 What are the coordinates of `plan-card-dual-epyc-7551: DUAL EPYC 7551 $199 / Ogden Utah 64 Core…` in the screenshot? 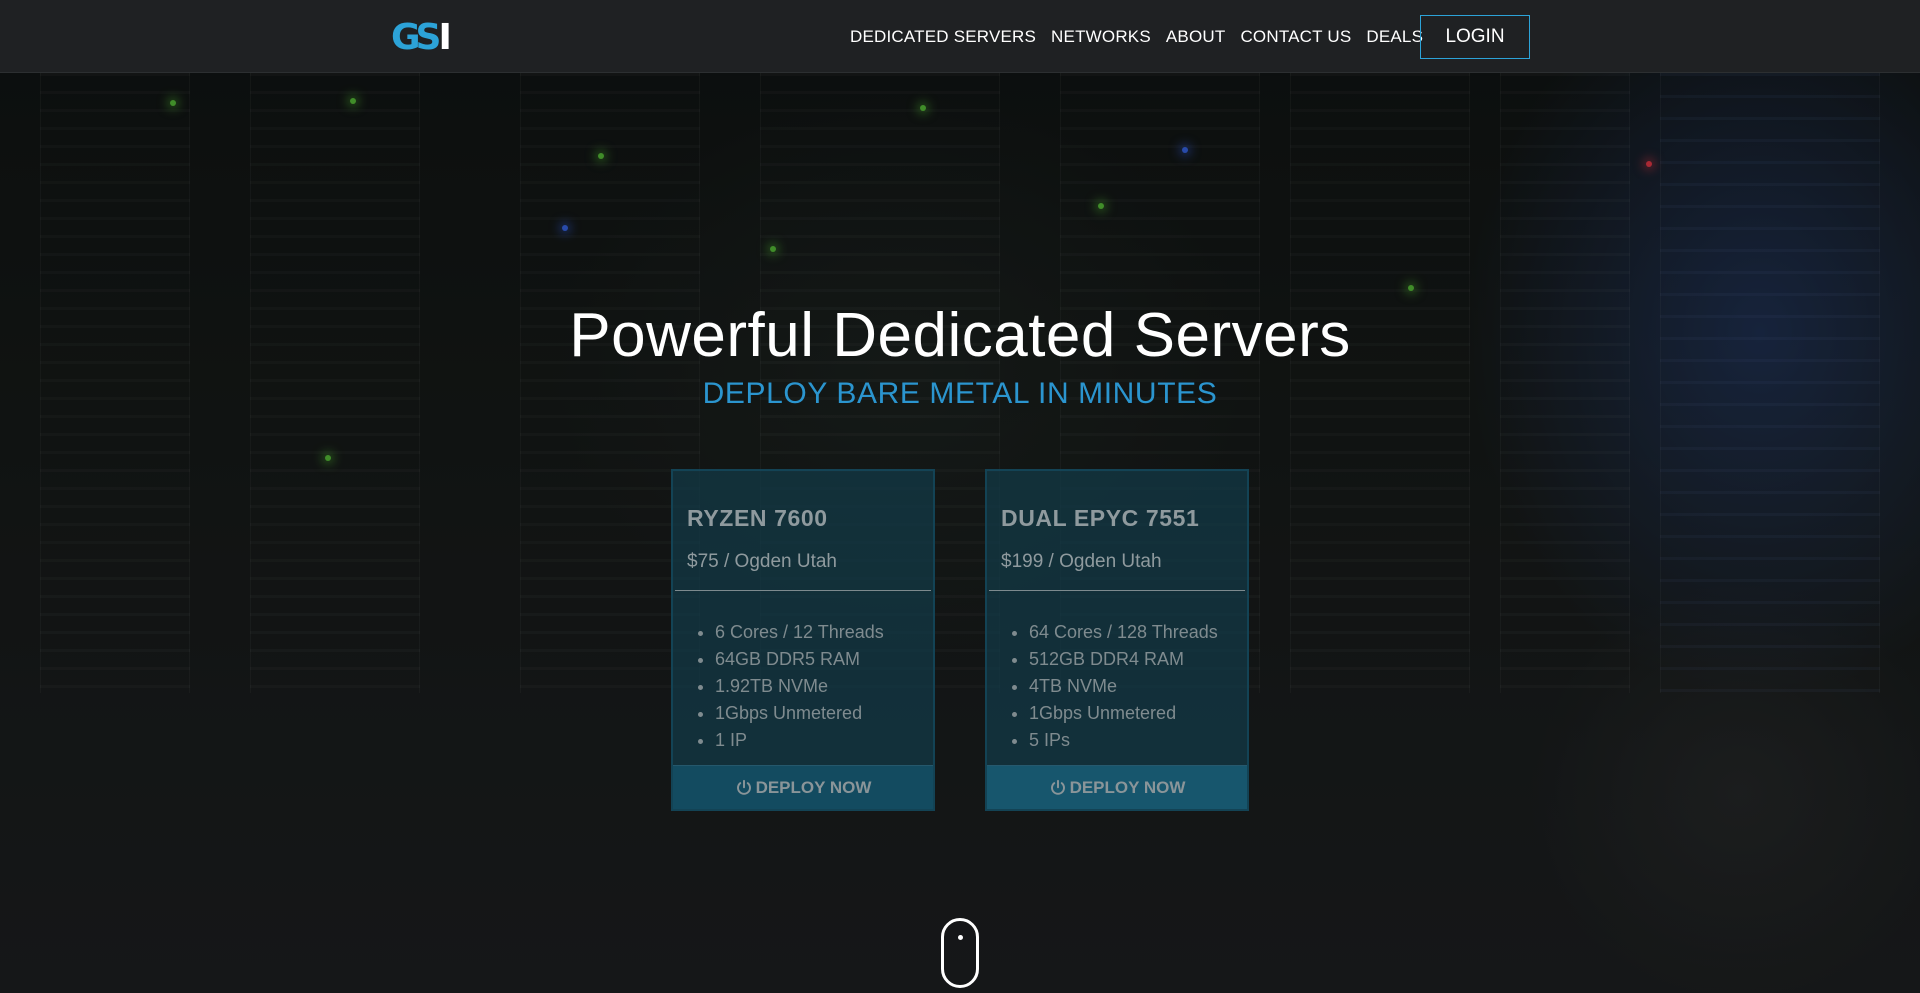 It's located at (1117, 640).